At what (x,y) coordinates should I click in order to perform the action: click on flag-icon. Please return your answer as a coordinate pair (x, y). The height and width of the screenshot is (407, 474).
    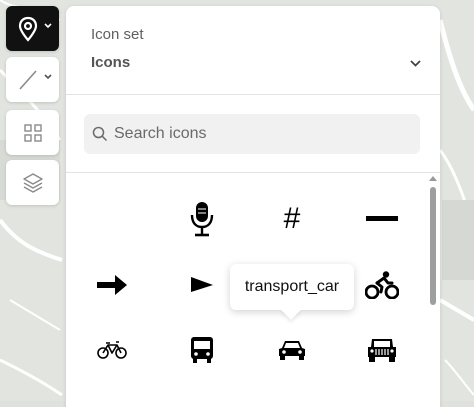
    Looking at the image, I should click on (202, 284).